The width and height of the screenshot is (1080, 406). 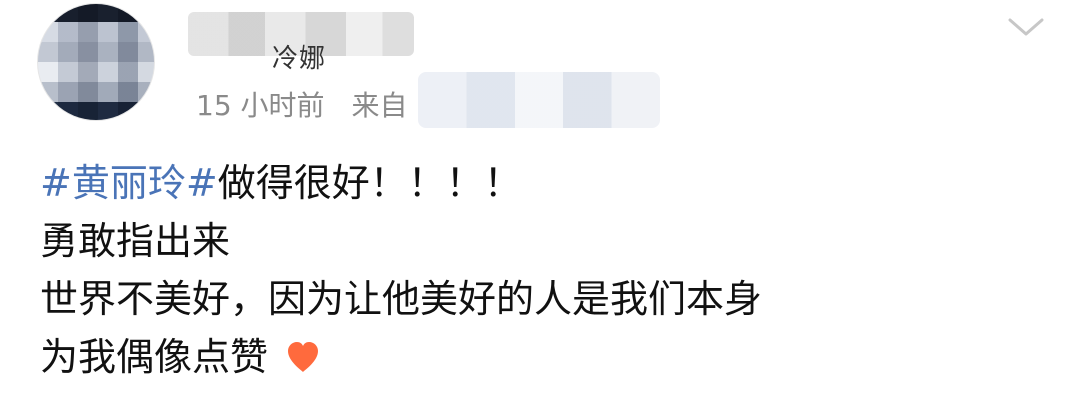 I want to click on heart-icon, so click(x=303, y=352).